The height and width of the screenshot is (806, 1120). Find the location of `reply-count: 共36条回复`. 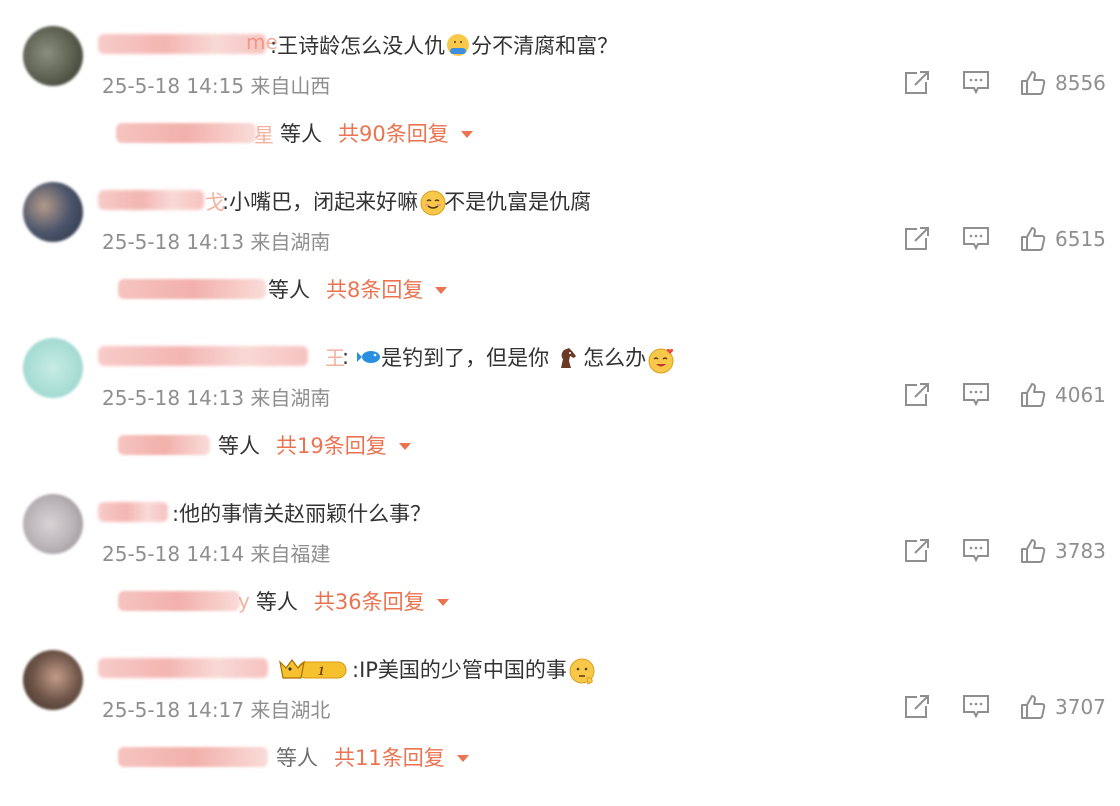

reply-count: 共36条回复 is located at coordinates (369, 601).